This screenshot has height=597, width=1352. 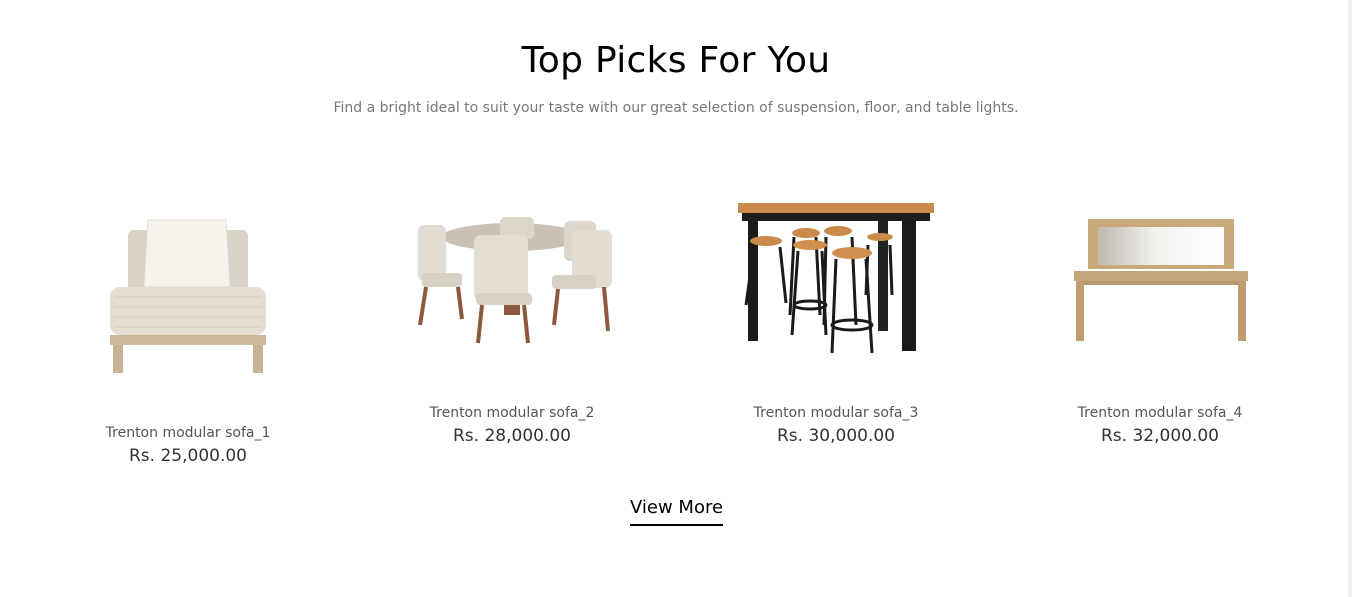 What do you see at coordinates (512, 413) in the screenshot?
I see `product-name: Trenton modular sofa_2` at bounding box center [512, 413].